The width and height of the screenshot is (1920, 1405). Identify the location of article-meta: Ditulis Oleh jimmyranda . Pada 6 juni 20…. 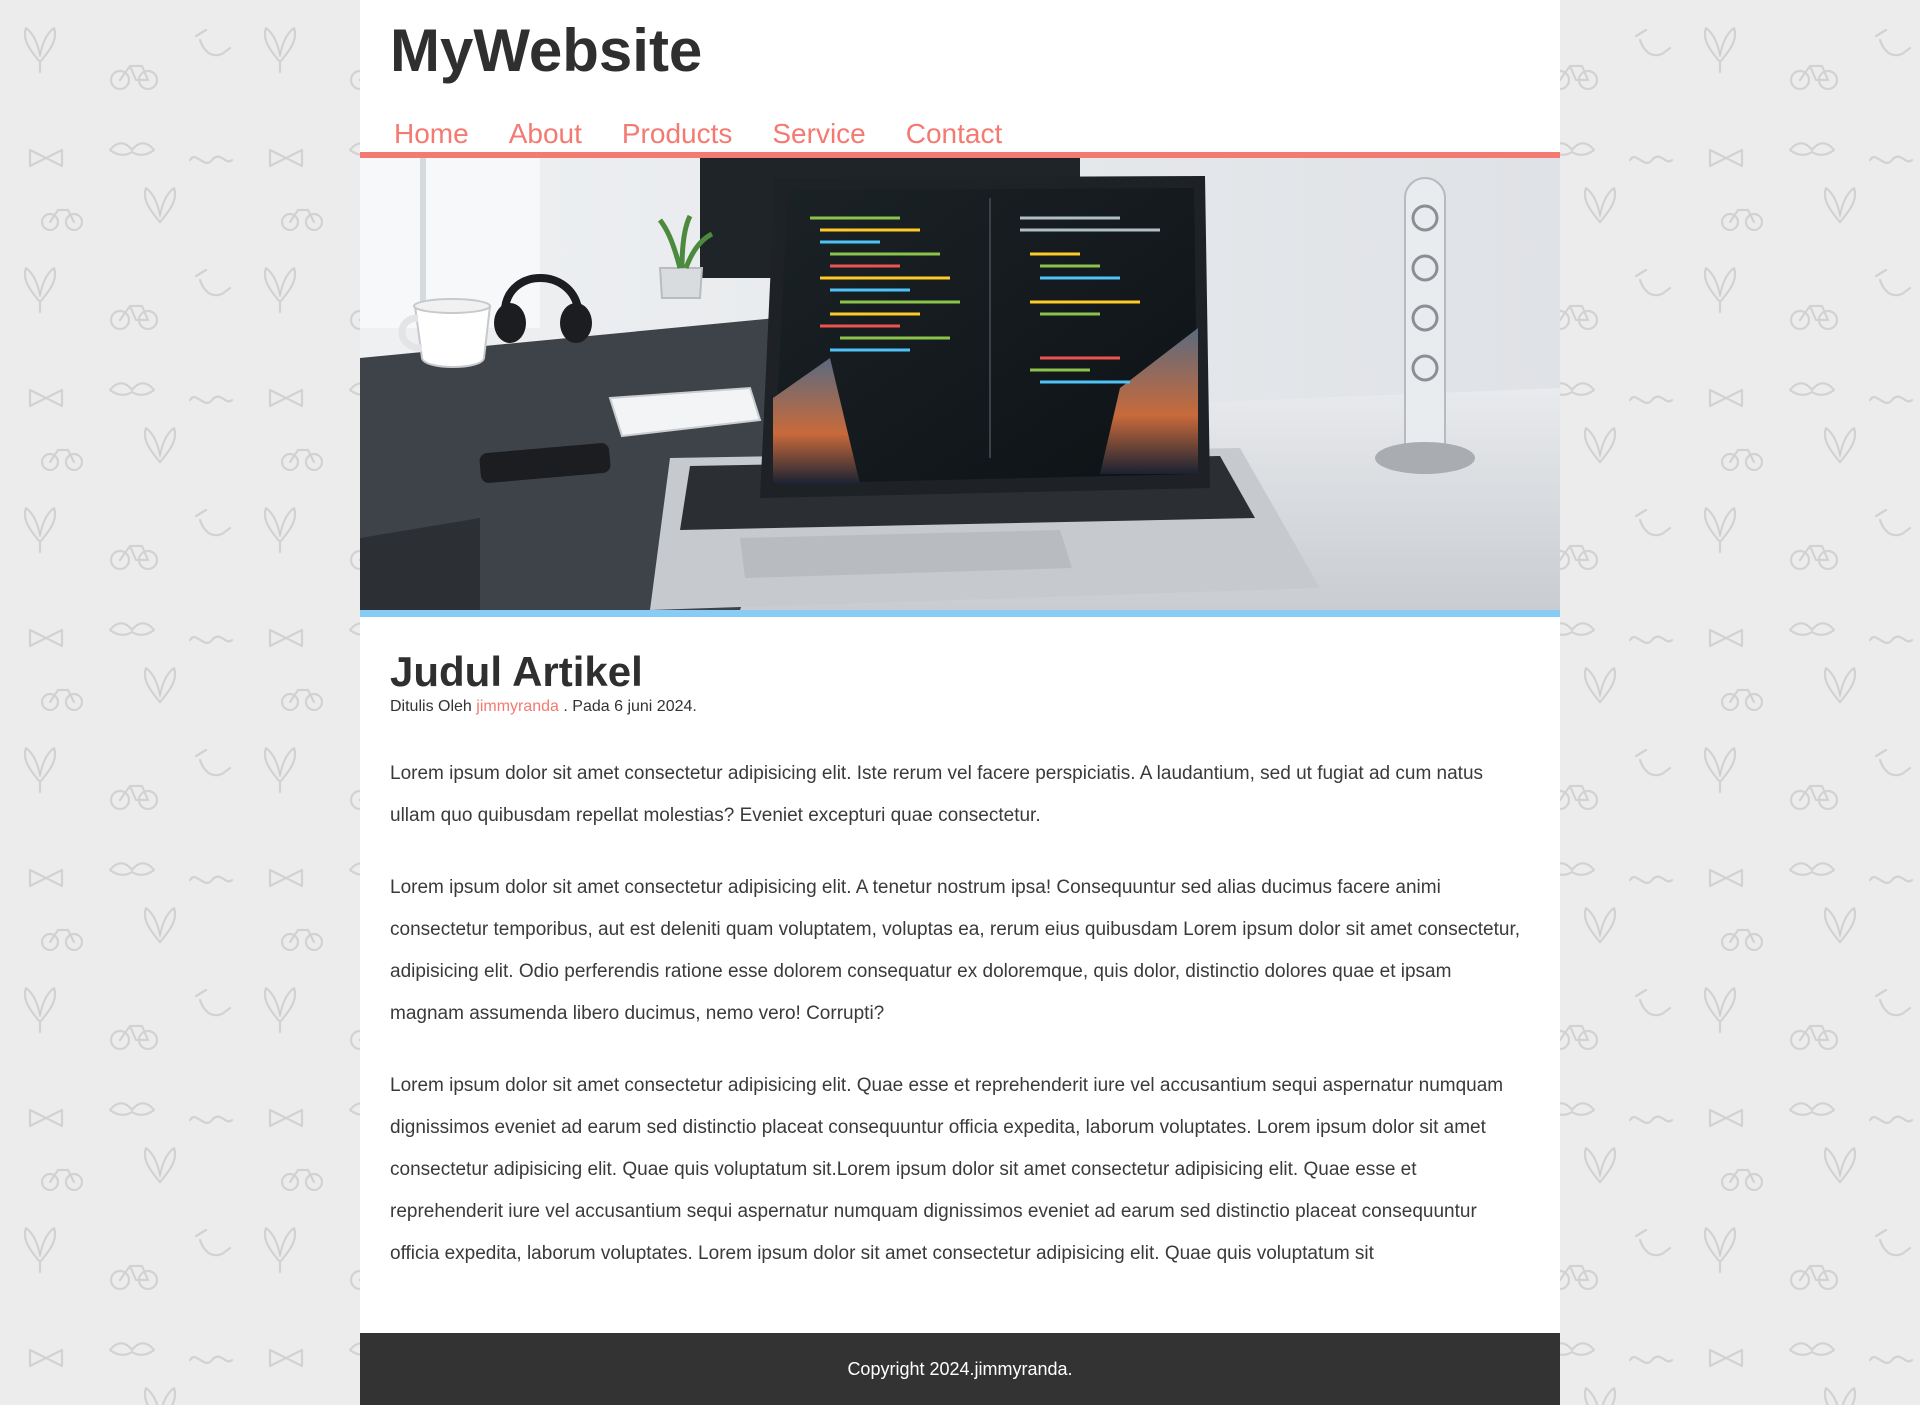
(960, 707).